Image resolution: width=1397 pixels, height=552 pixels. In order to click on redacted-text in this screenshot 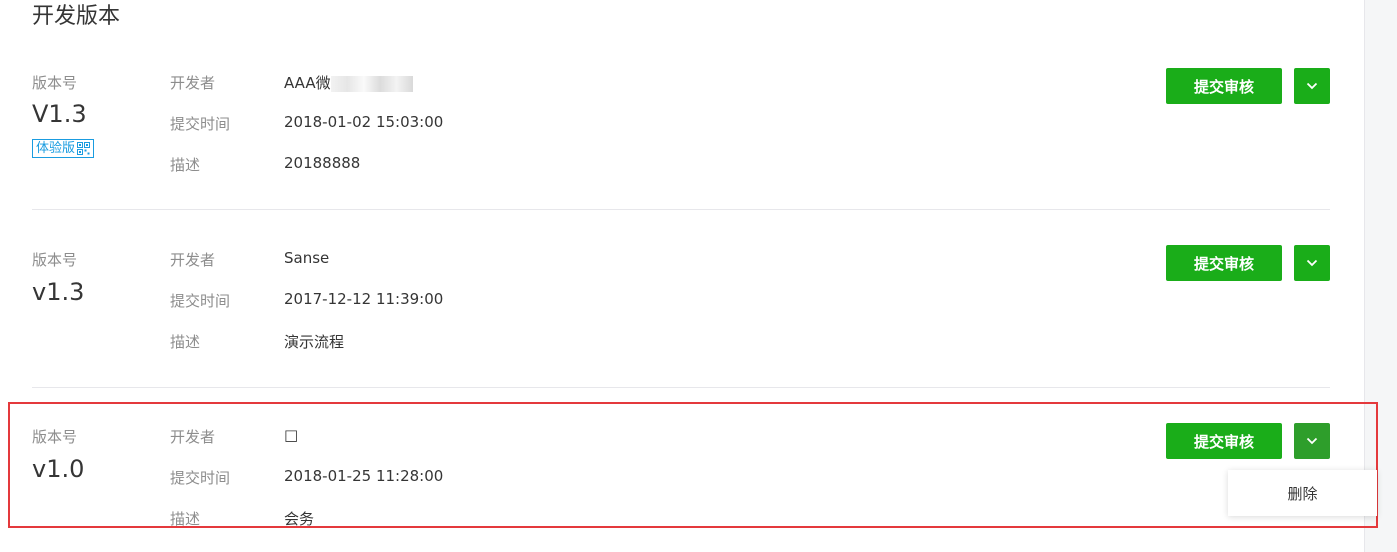, I will do `click(371, 83)`.